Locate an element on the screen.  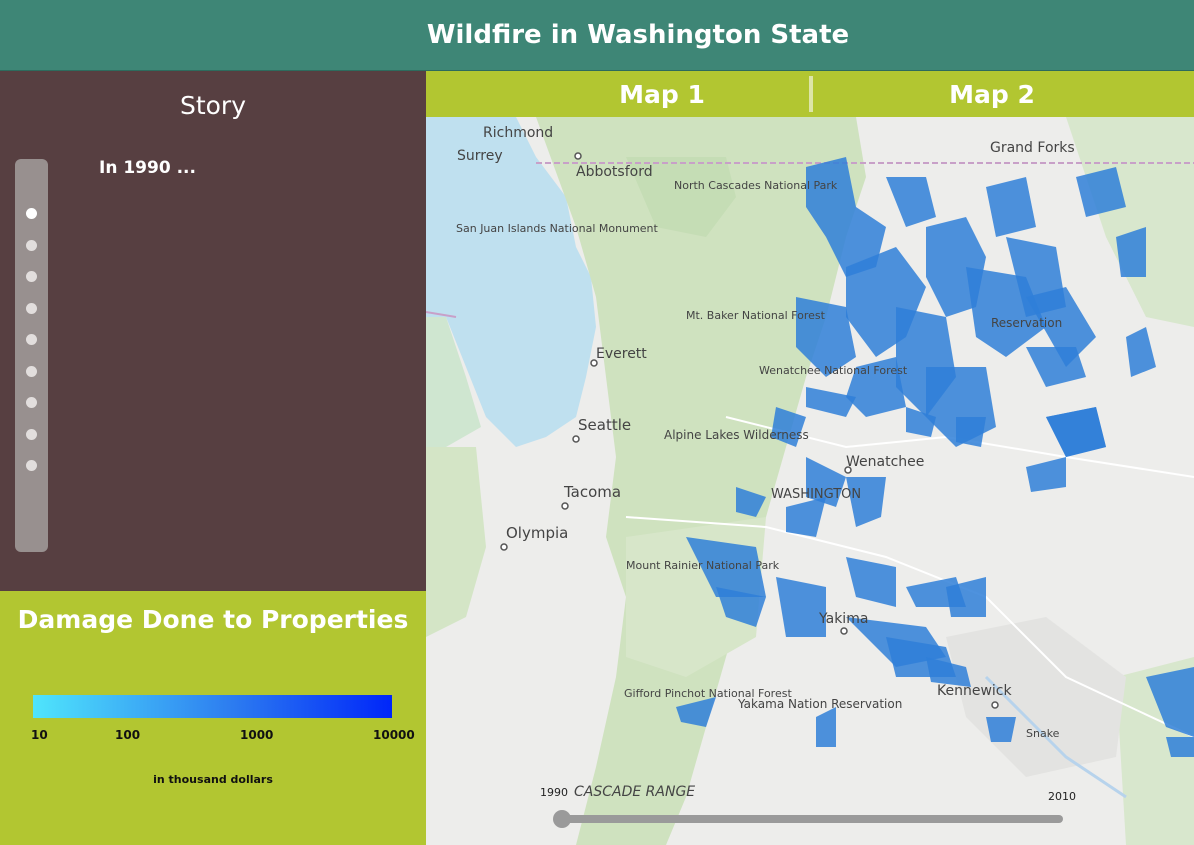
map-tabs: Map 1 Map 2 is located at coordinates (810, 94).